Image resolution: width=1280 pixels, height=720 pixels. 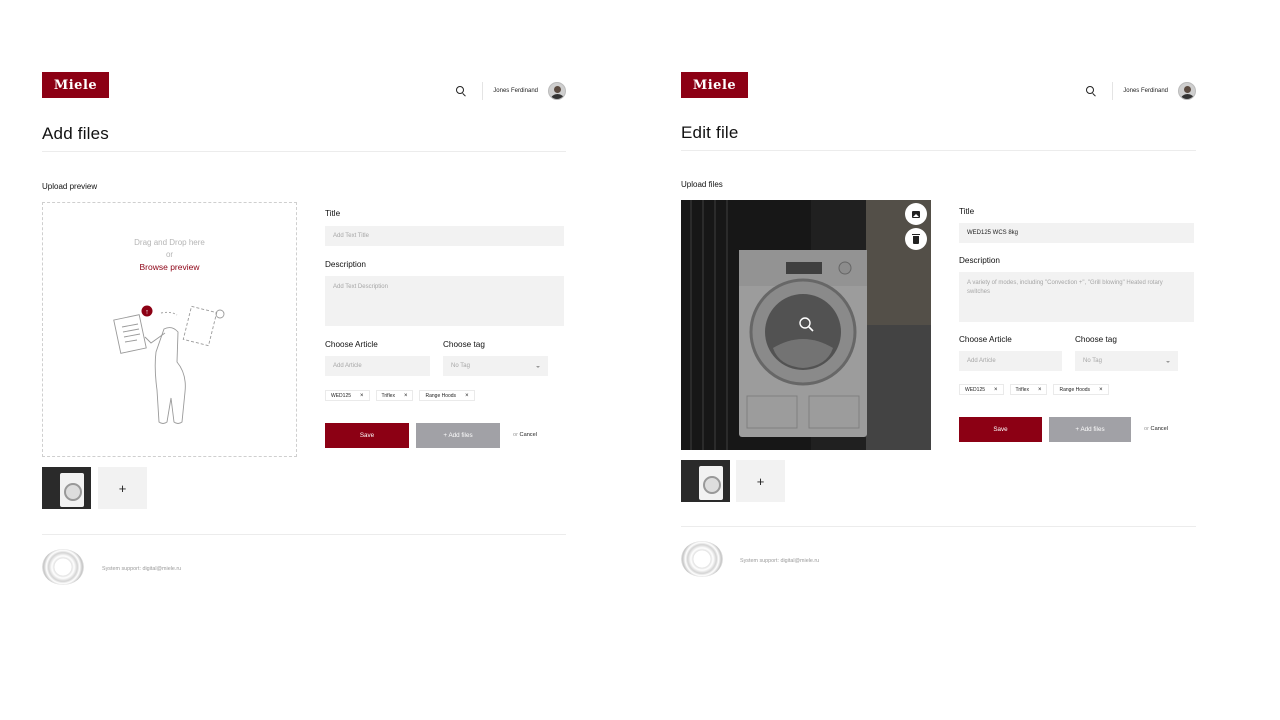 I want to click on browse-preview-link: Browse preview, so click(x=170, y=267).